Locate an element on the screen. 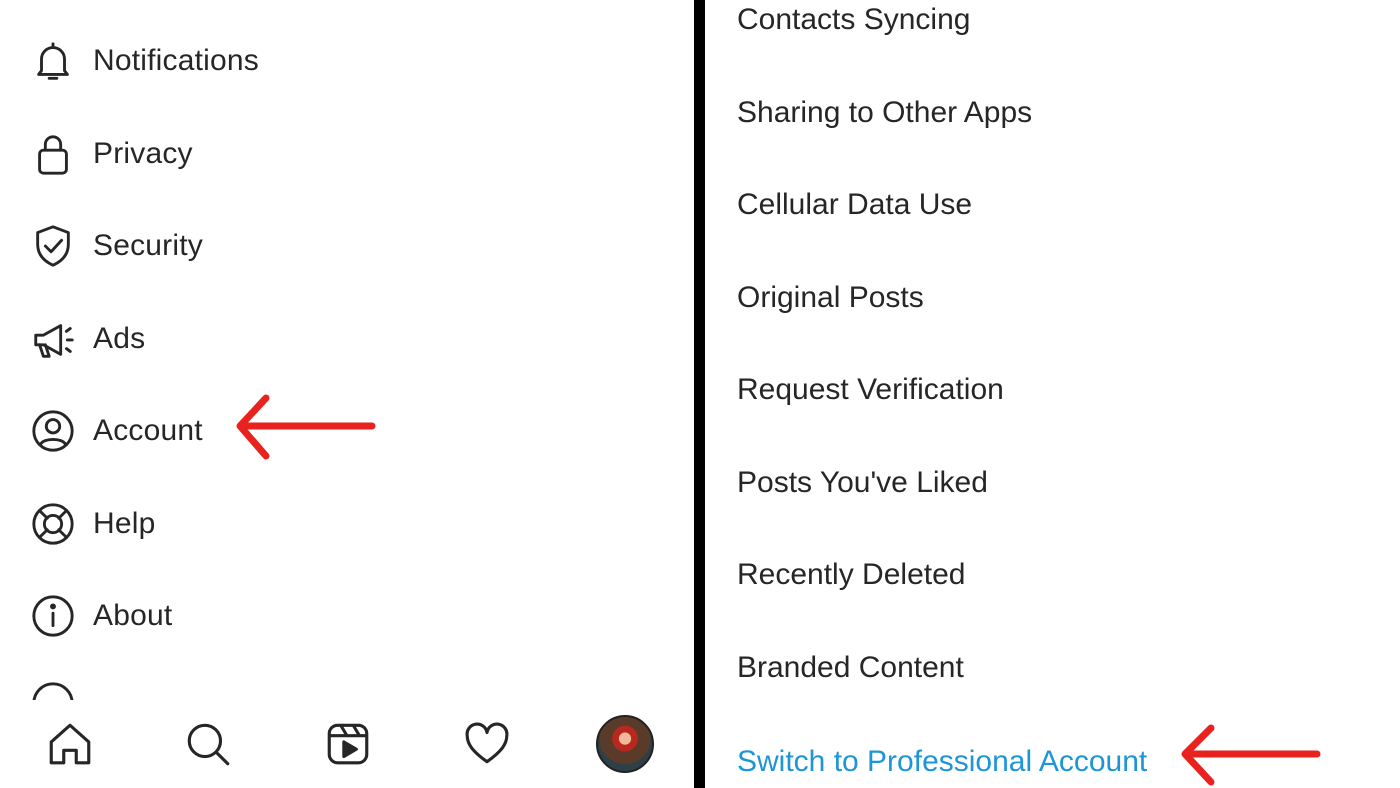  menu-label-about: About is located at coordinates (133, 615).